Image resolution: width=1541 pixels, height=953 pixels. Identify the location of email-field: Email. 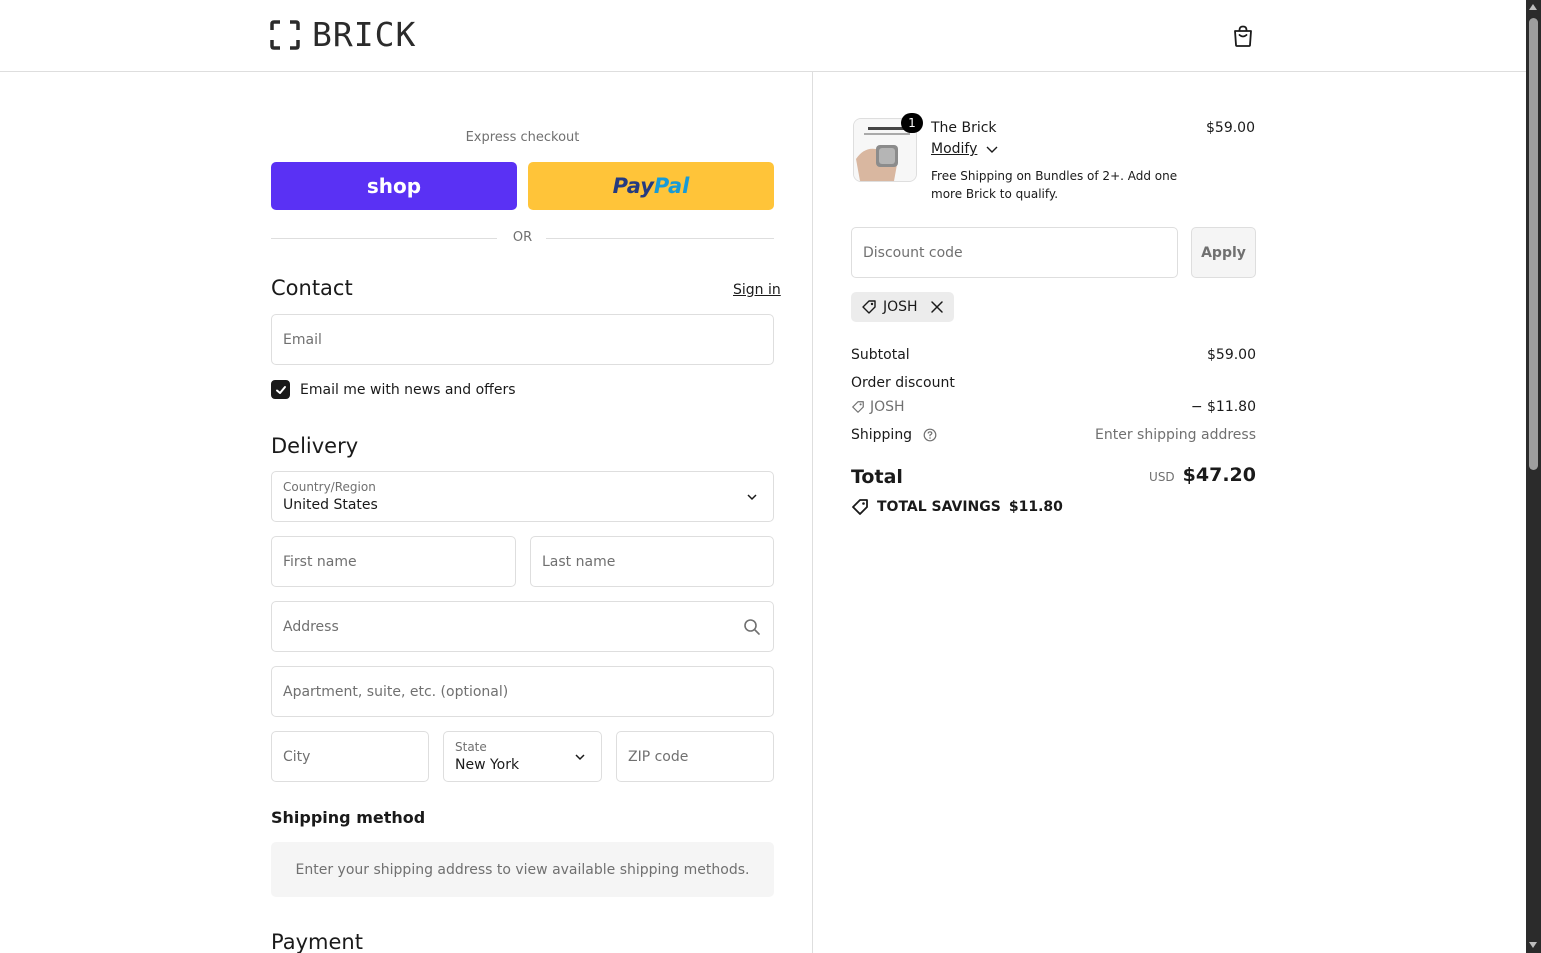
(522, 339).